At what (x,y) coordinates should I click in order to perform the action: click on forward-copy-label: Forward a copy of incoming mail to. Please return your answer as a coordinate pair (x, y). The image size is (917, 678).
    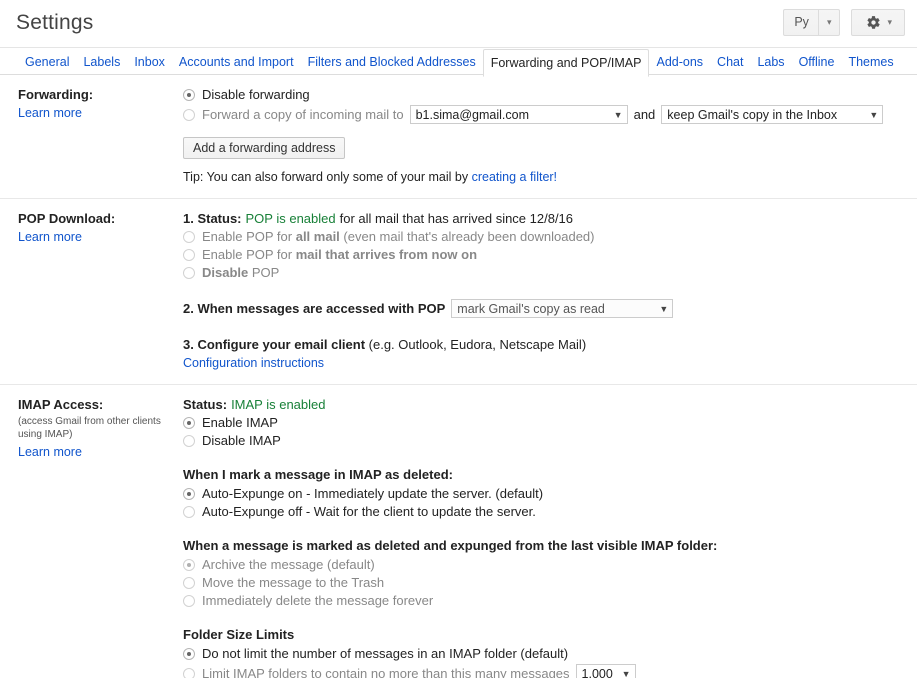
    Looking at the image, I should click on (303, 114).